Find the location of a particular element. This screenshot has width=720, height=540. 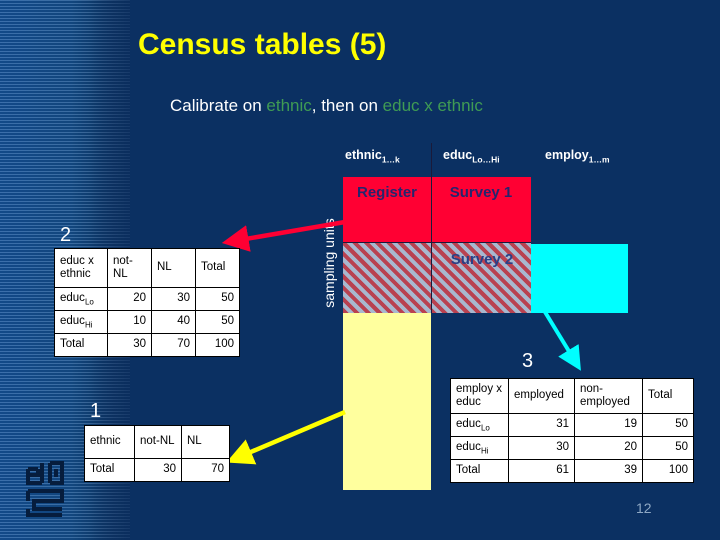

table-row: Total 30 70 100 is located at coordinates (147, 345).